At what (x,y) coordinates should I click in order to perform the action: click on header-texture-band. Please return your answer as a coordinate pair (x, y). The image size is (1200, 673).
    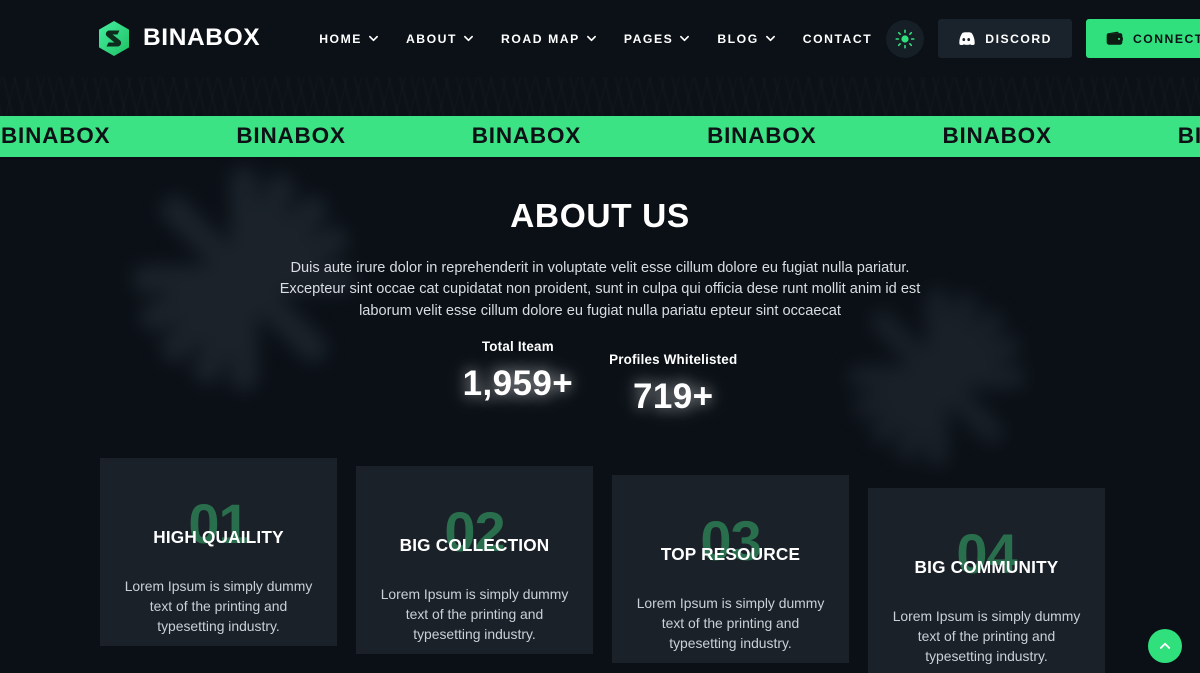
    Looking at the image, I should click on (600, 96).